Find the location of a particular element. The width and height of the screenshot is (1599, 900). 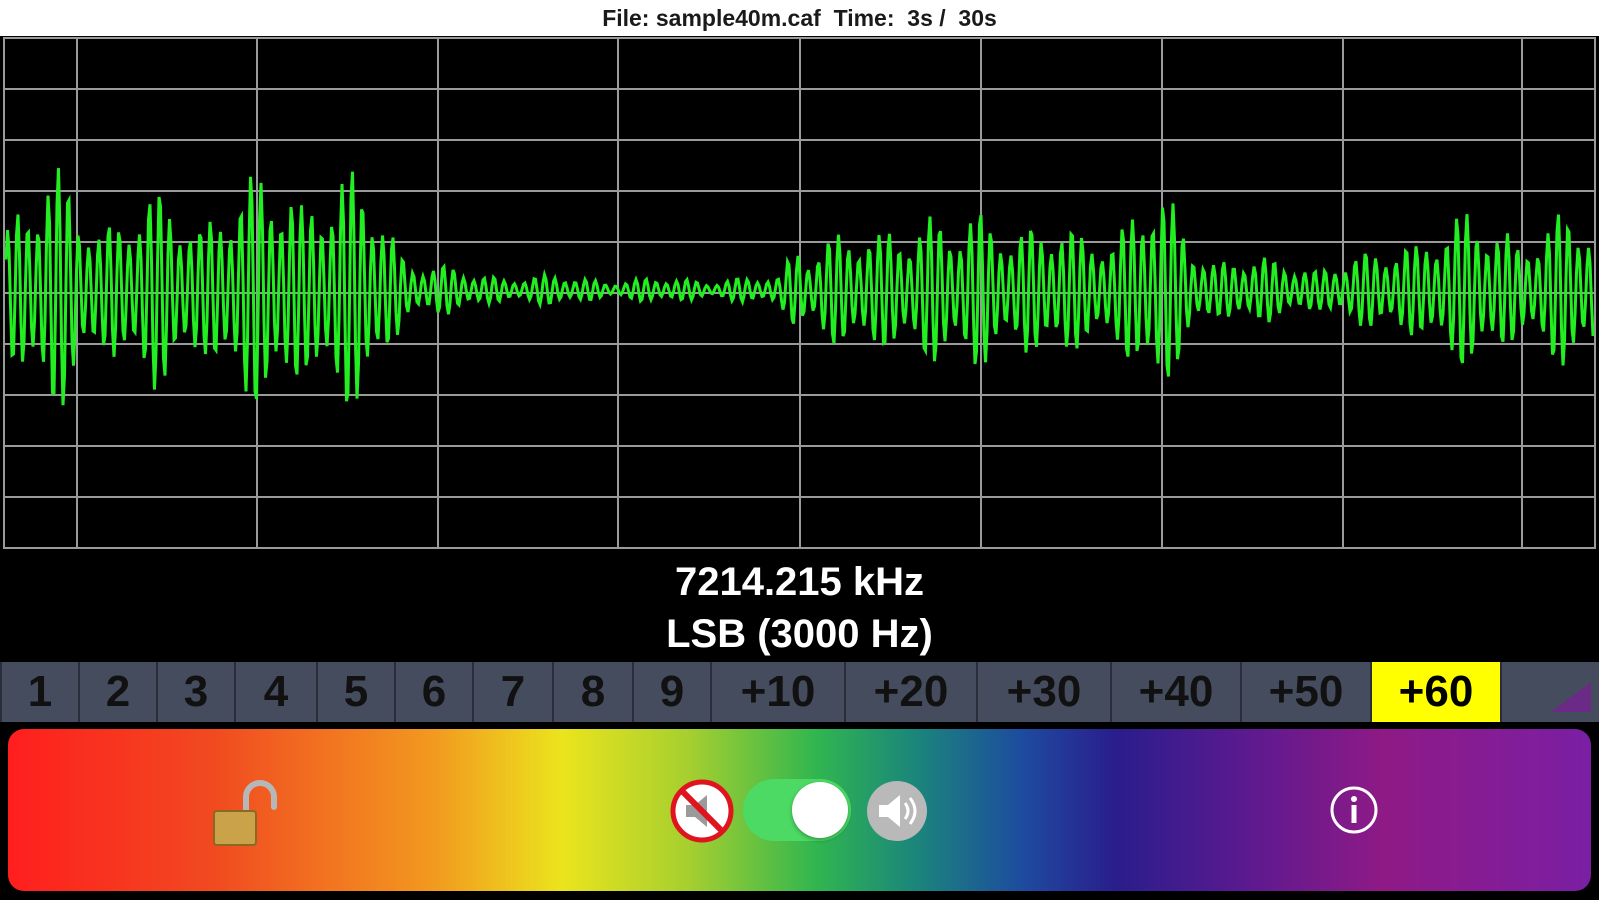

step-button-12: +40 is located at coordinates (1175, 692).